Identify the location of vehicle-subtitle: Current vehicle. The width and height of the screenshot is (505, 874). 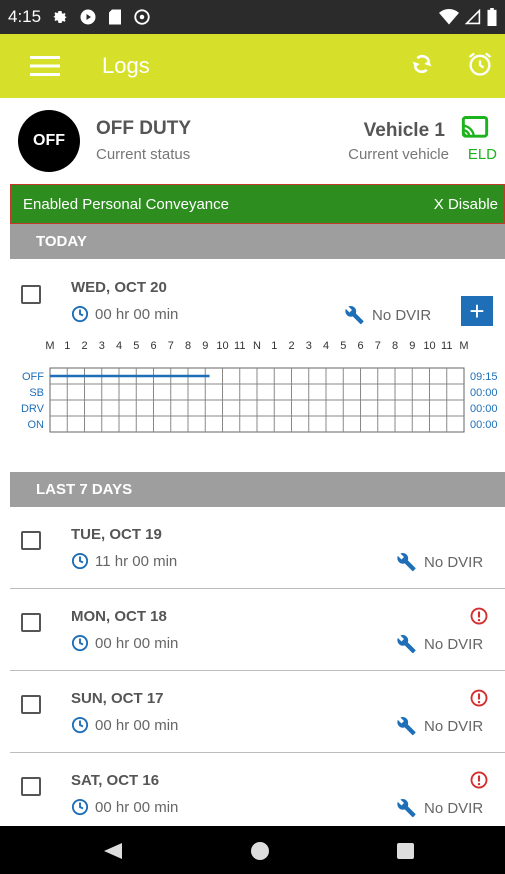
(398, 154).